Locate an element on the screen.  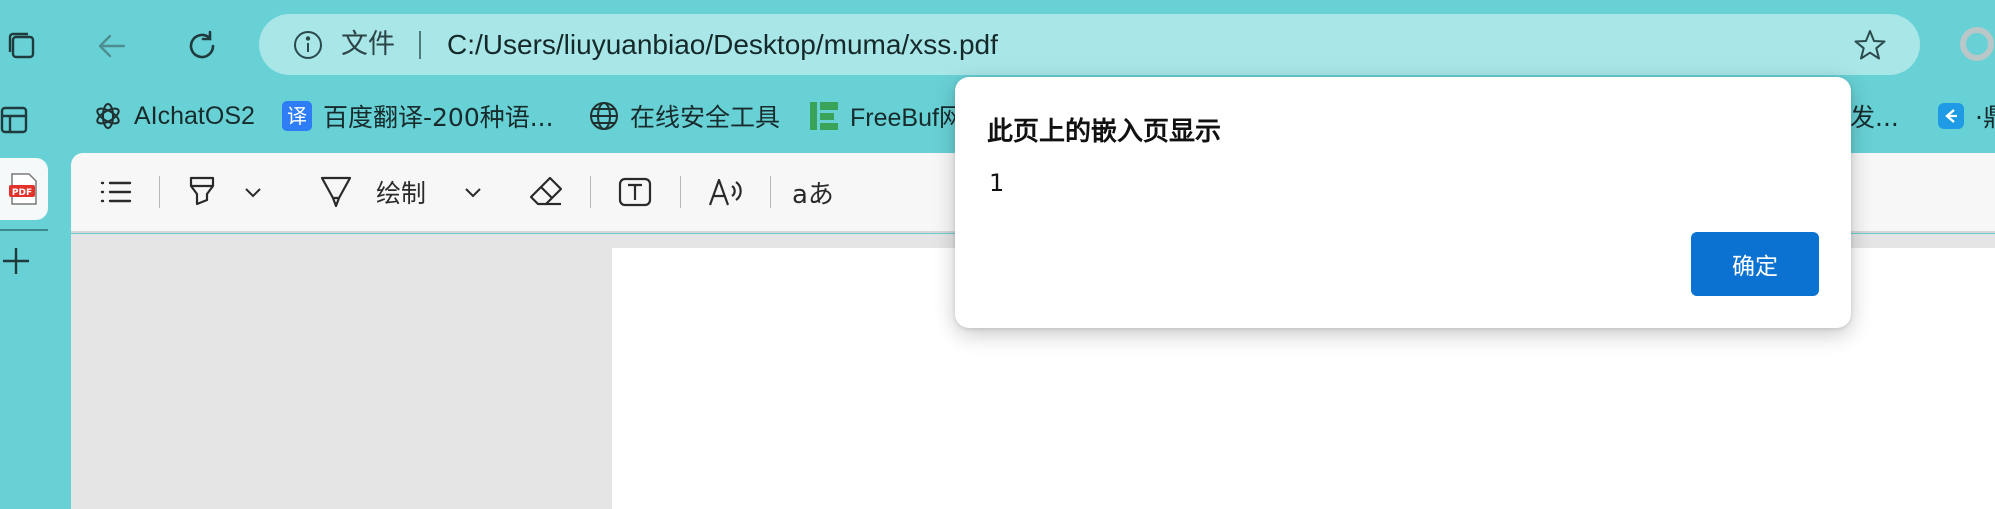
back-icon is located at coordinates (112, 46).